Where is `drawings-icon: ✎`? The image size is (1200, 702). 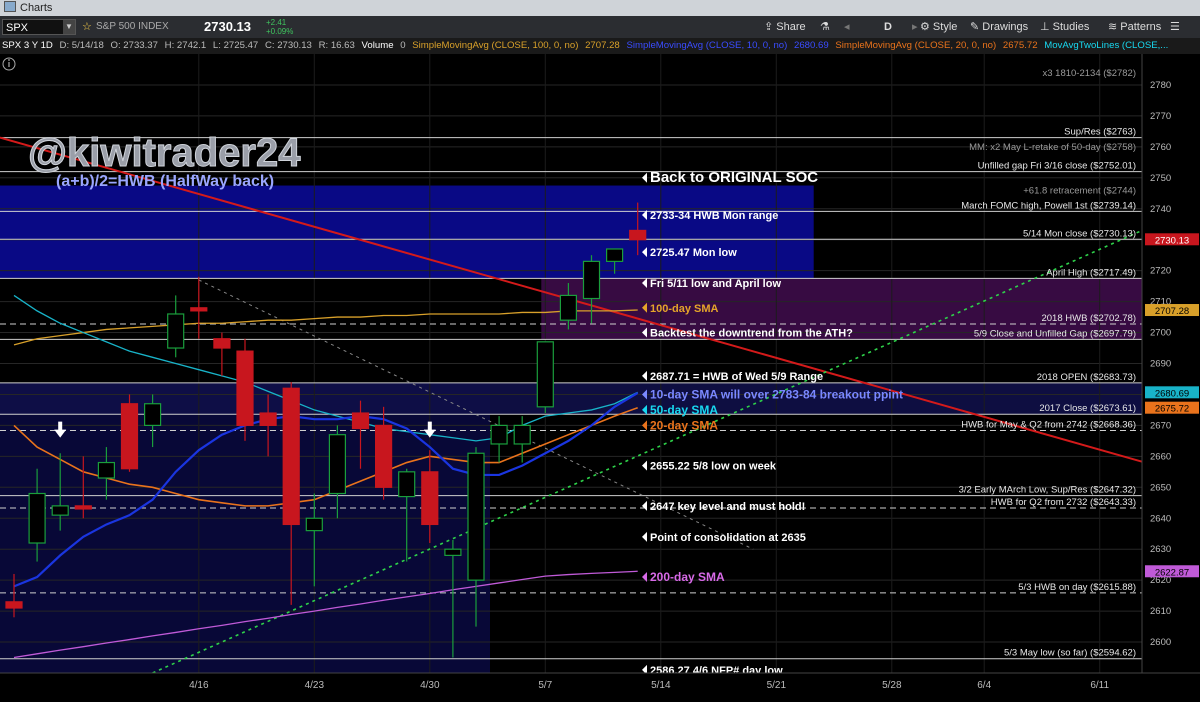 drawings-icon: ✎ is located at coordinates (976, 27).